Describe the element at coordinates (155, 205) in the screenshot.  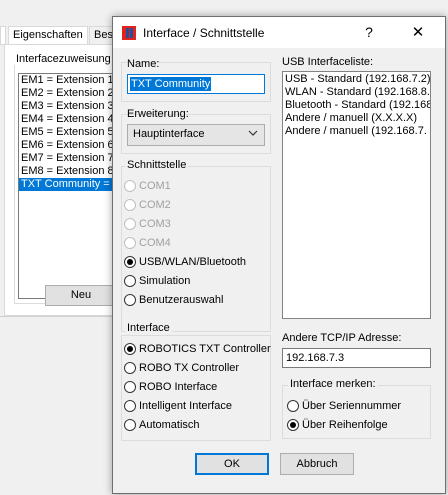
I see `radio-label: COM2` at that location.